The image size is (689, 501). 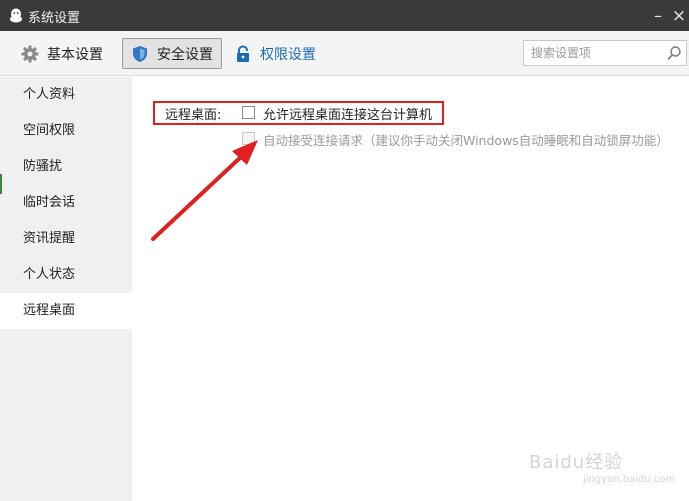 What do you see at coordinates (54, 18) in the screenshot?
I see `window-title: 系统设置` at bounding box center [54, 18].